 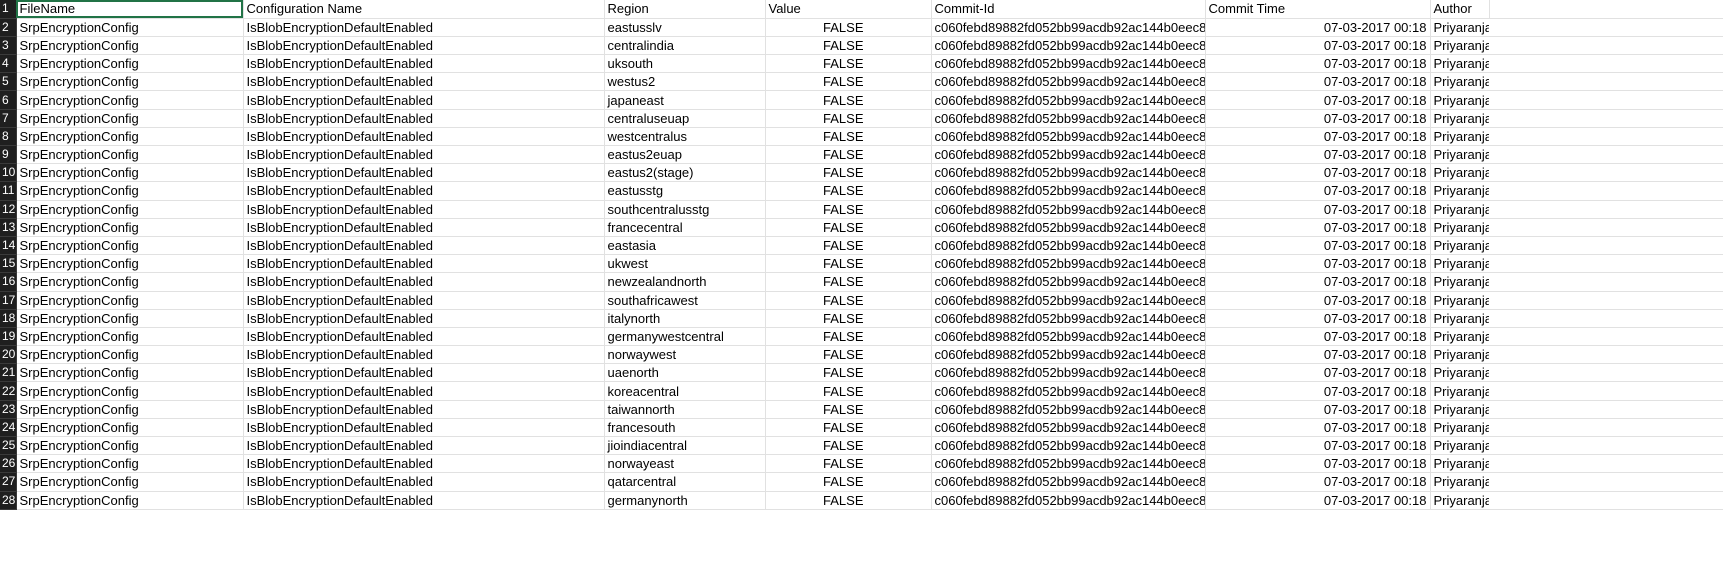 I want to click on cell-region: uaenorth, so click(x=685, y=373).